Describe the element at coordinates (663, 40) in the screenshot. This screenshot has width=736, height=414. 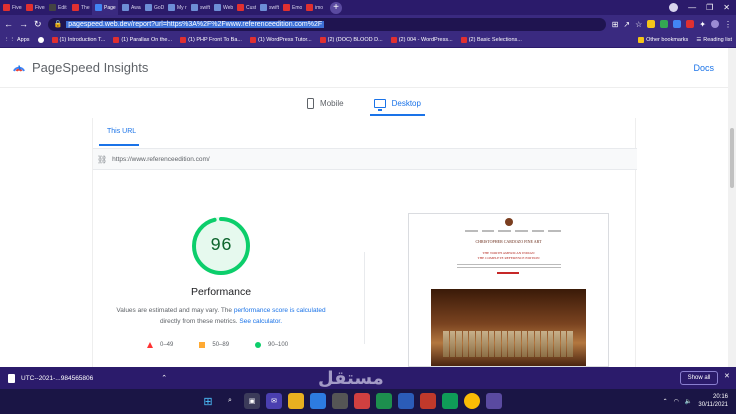
I see `other-bookmarks: Other bookmarks` at that location.